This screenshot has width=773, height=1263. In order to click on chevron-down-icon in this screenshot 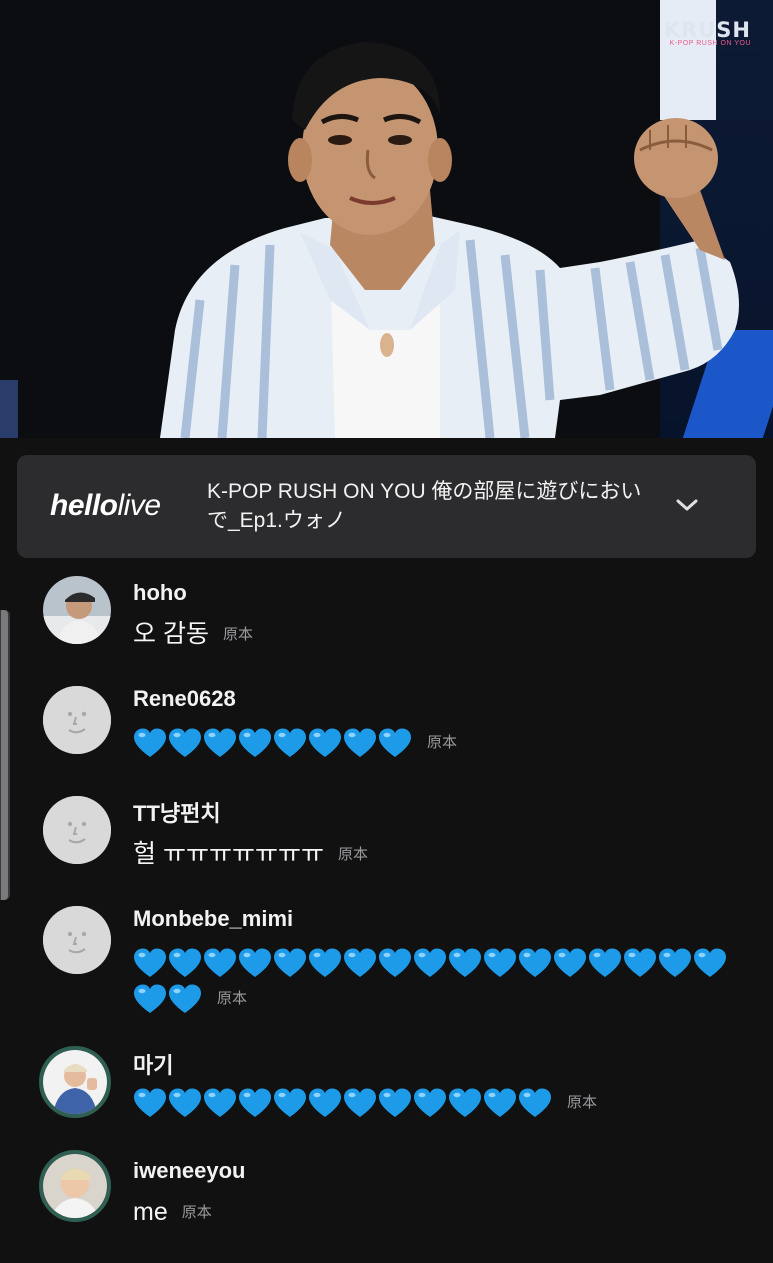, I will do `click(687, 505)`.